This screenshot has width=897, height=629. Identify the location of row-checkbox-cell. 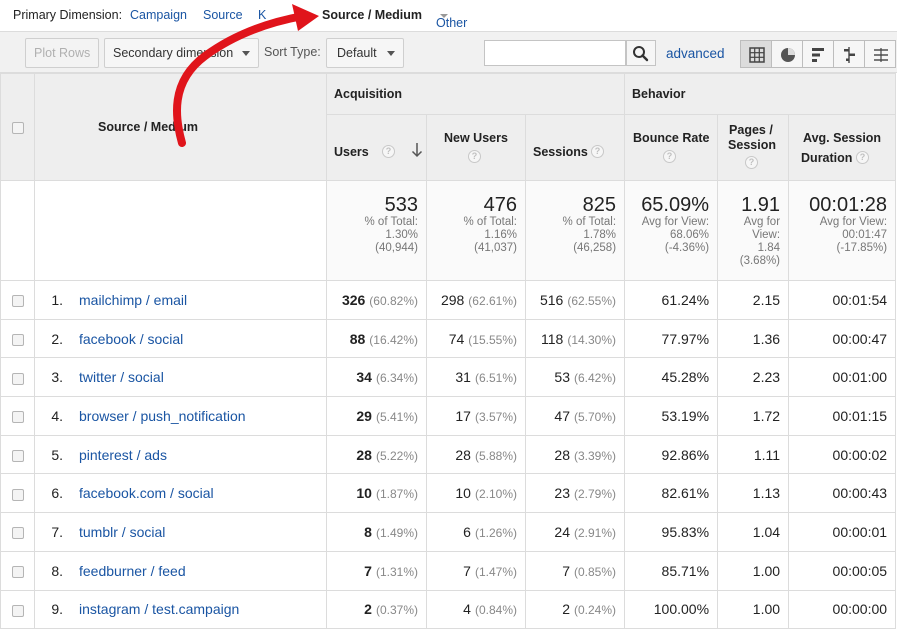
(17, 570).